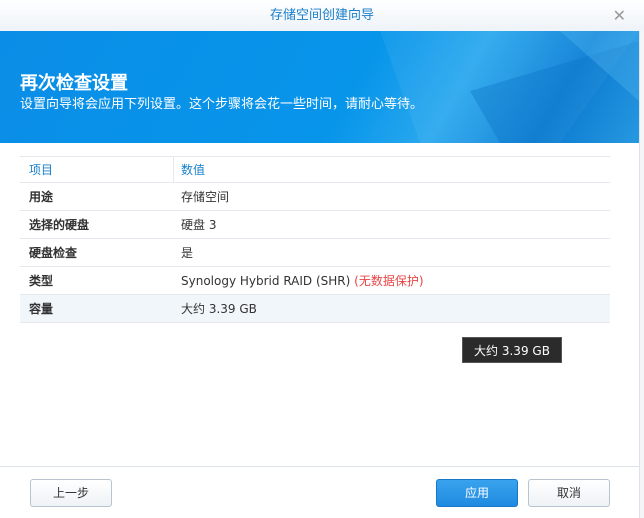 The height and width of the screenshot is (518, 644). I want to click on row-value: 硬盘 3, so click(199, 225).